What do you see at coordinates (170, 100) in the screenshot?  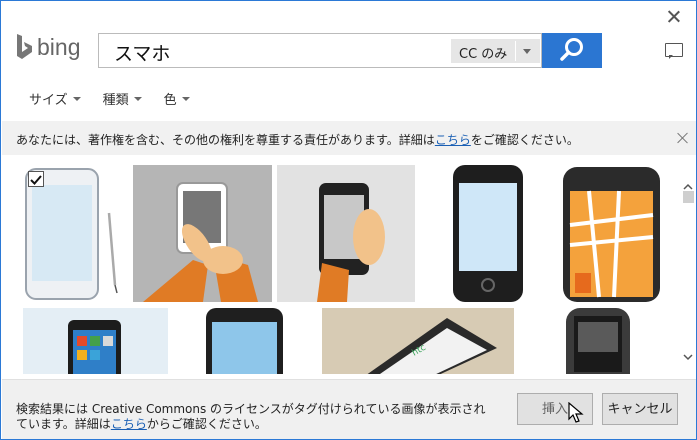 I see `filter-color-label: 色` at bounding box center [170, 100].